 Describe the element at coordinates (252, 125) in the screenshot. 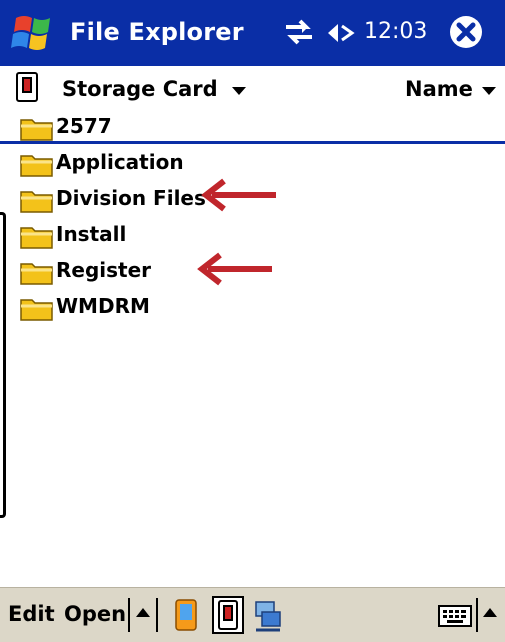

I see `list-item: 2577` at that location.